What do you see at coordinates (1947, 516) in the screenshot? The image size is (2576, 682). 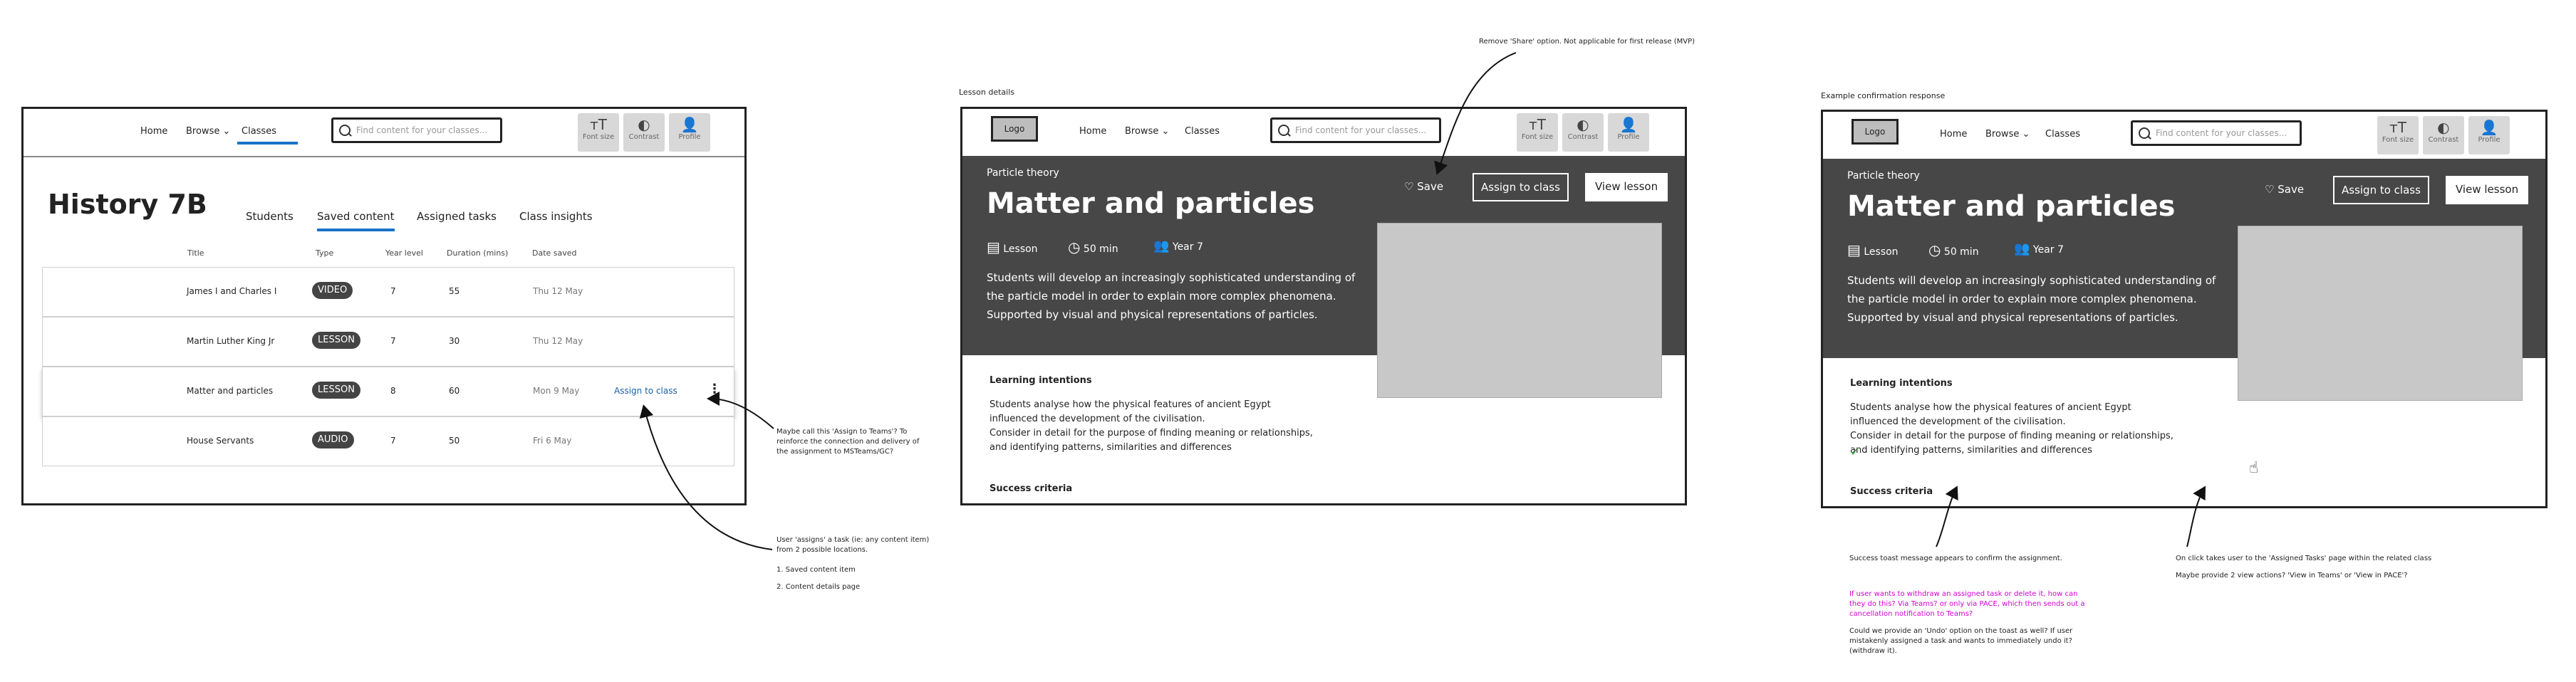 I see `arrow-toast-note` at bounding box center [1947, 516].